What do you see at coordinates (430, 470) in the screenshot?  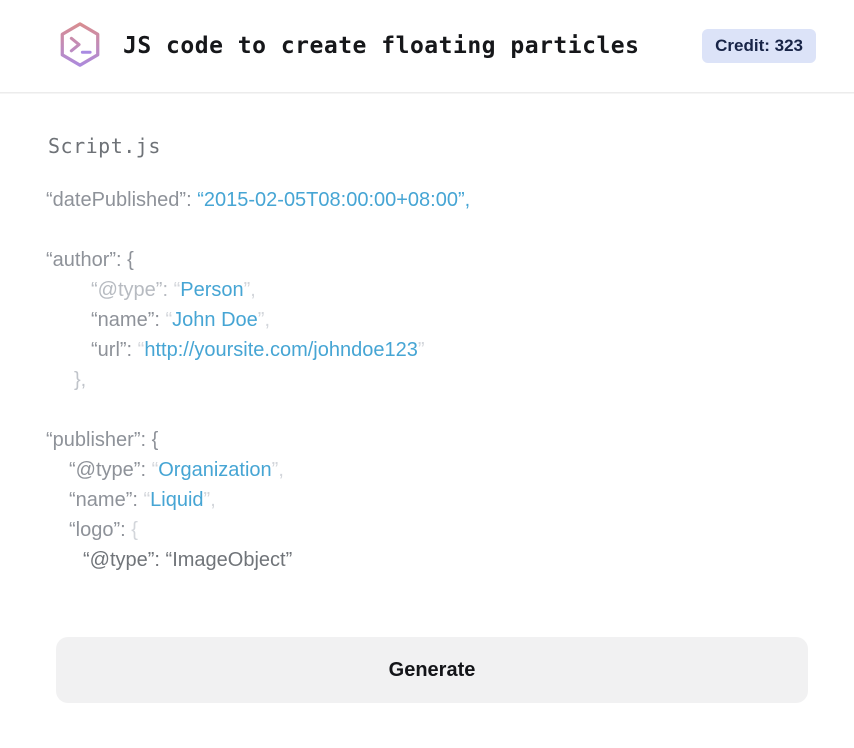 I see `code-line: “@type”: “Organization”,` at bounding box center [430, 470].